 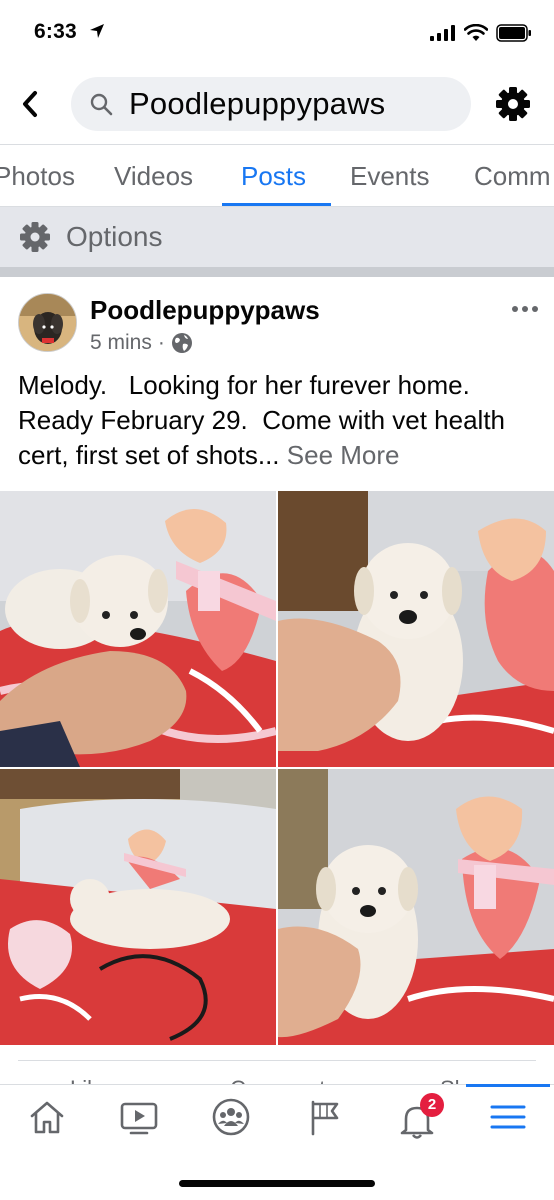 I want to click on options-label: Options, so click(x=114, y=236).